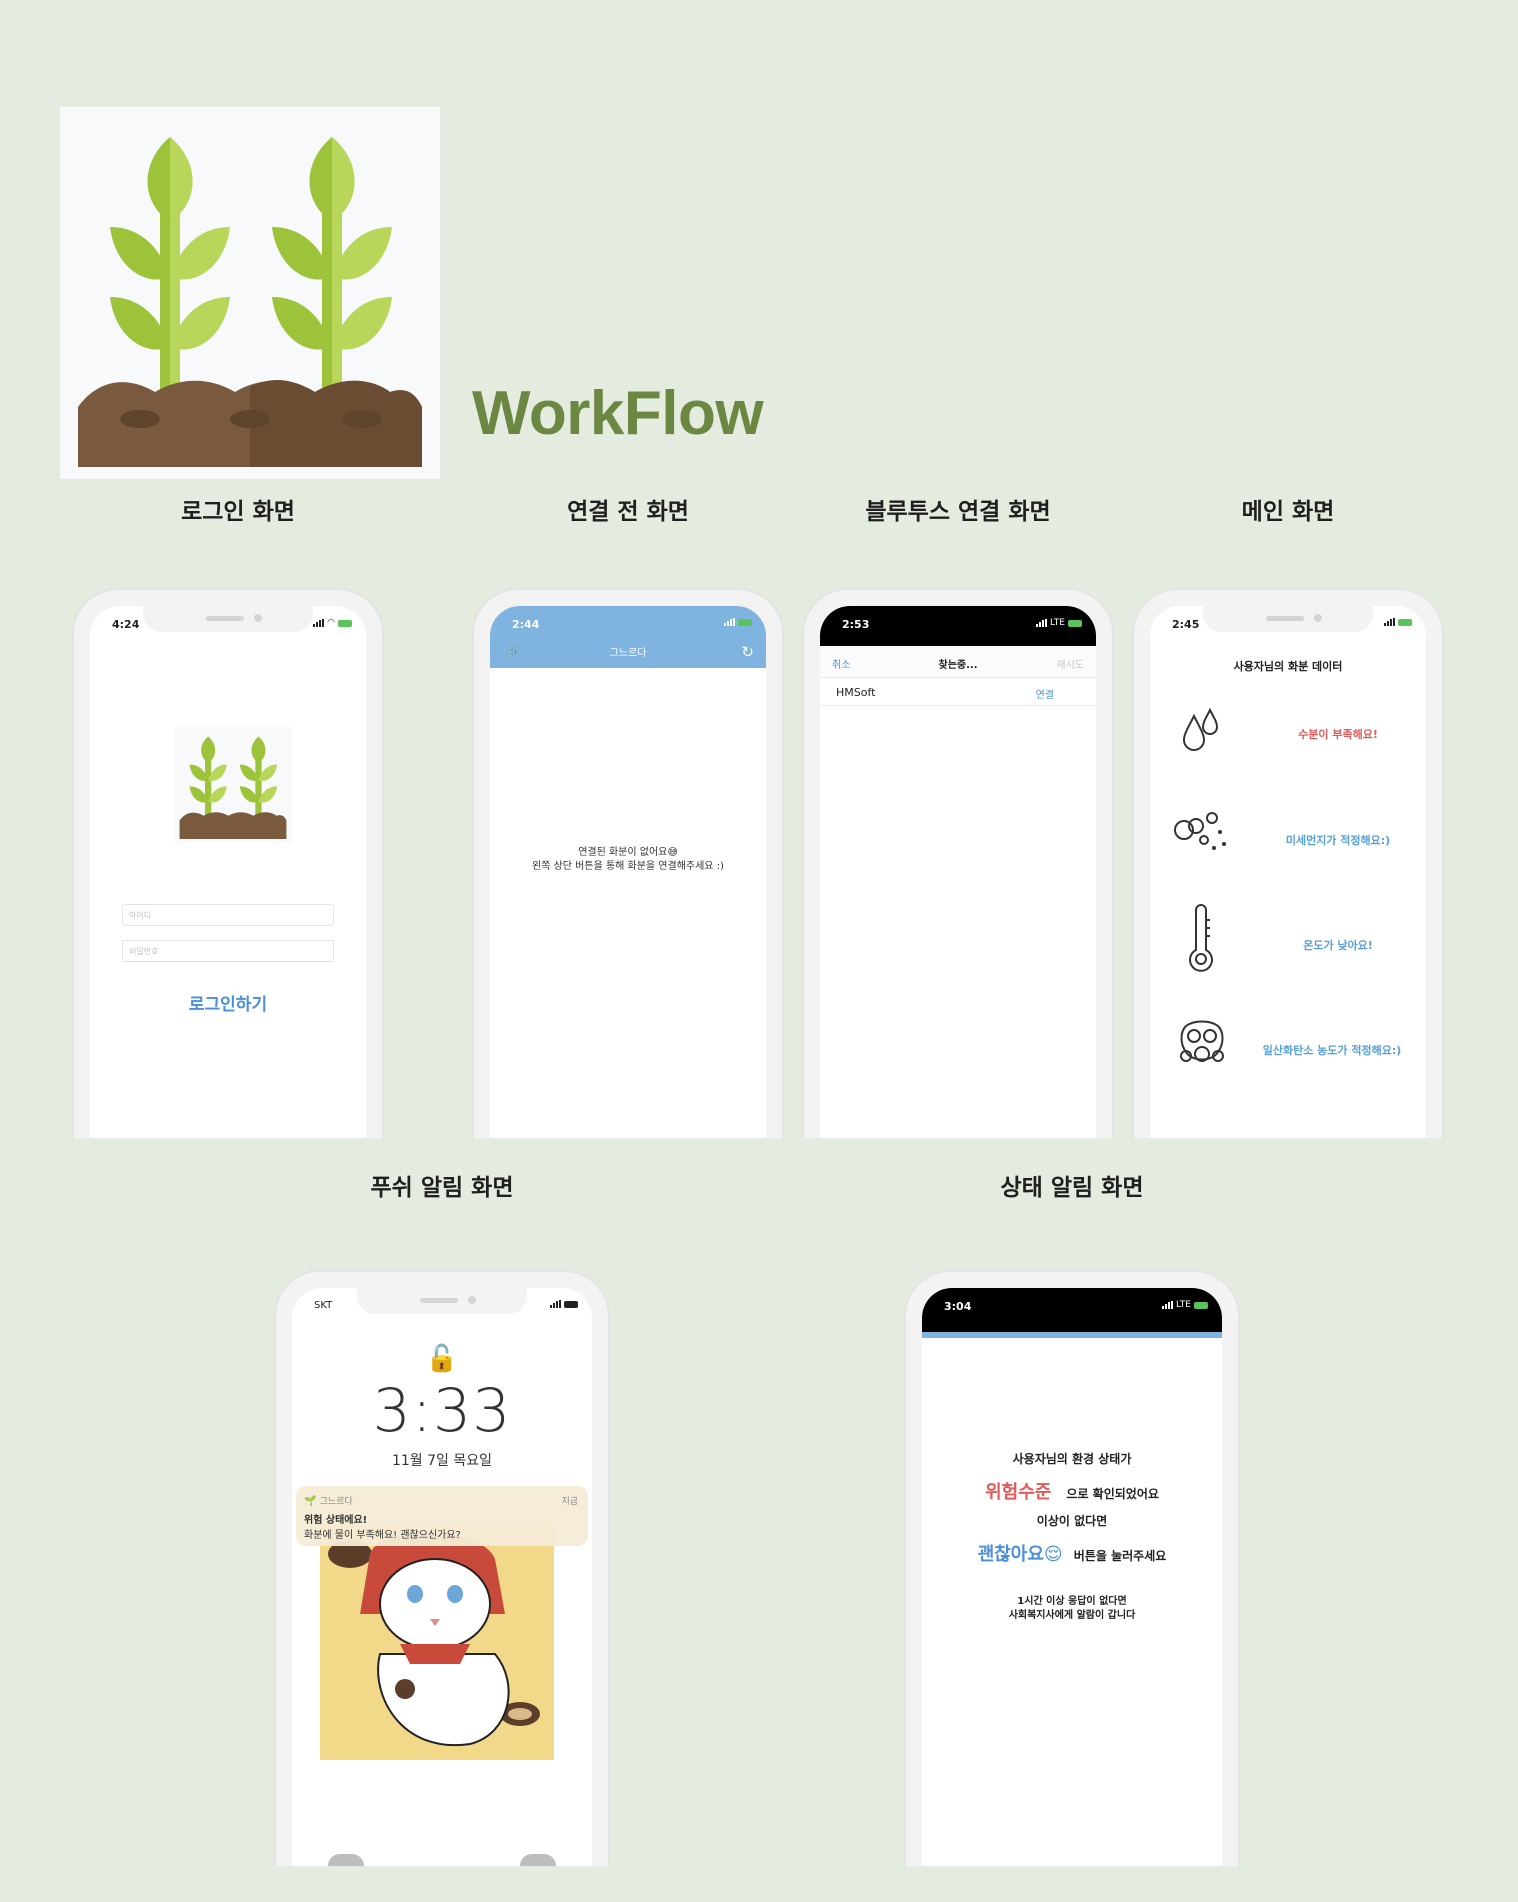 The image size is (1518, 1902). Describe the element at coordinates (1045, 693) in the screenshot. I see `connect-button: 연결` at that location.